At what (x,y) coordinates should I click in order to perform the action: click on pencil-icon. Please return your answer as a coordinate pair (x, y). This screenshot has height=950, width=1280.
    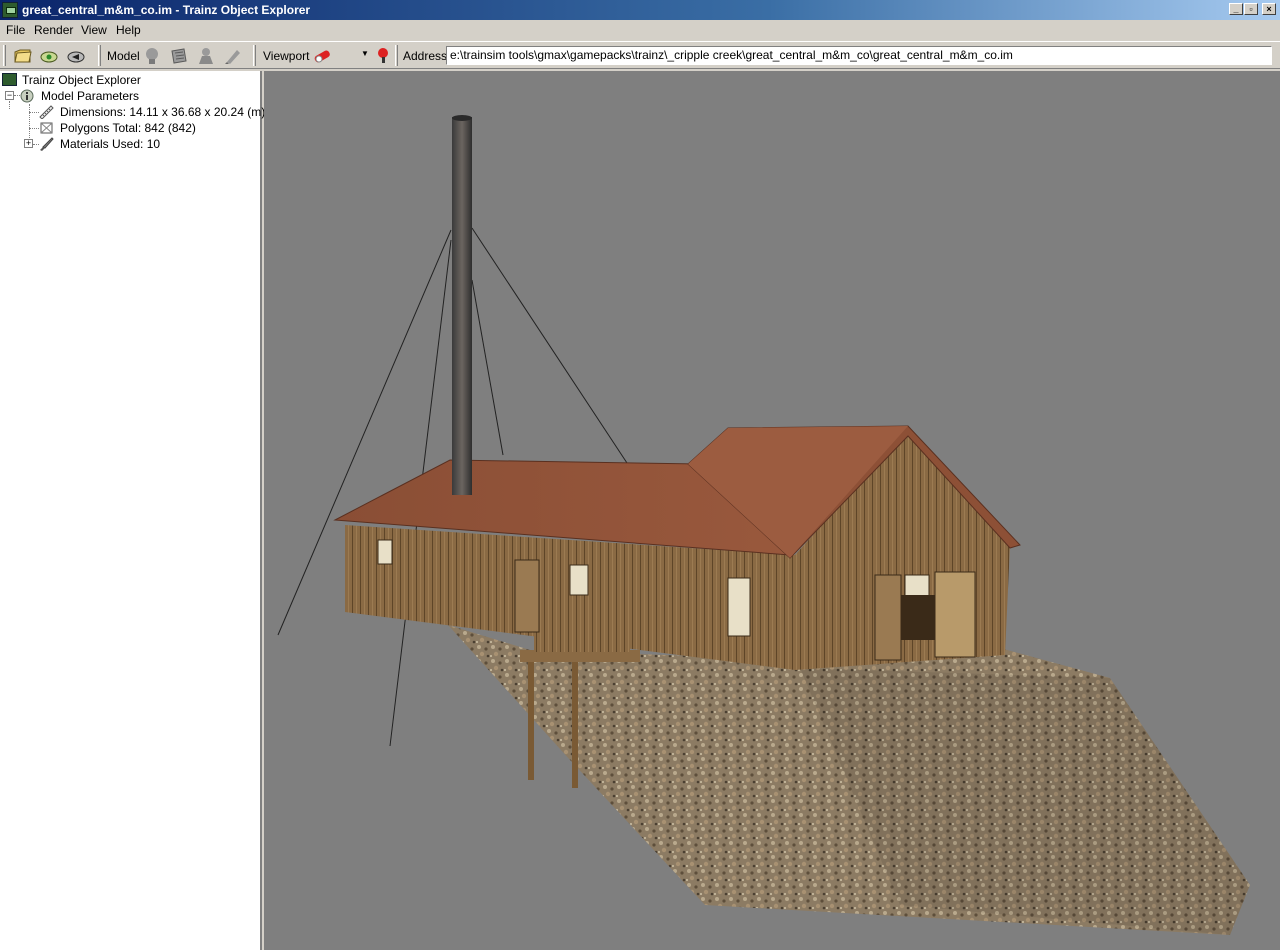
    Looking at the image, I should click on (233, 56).